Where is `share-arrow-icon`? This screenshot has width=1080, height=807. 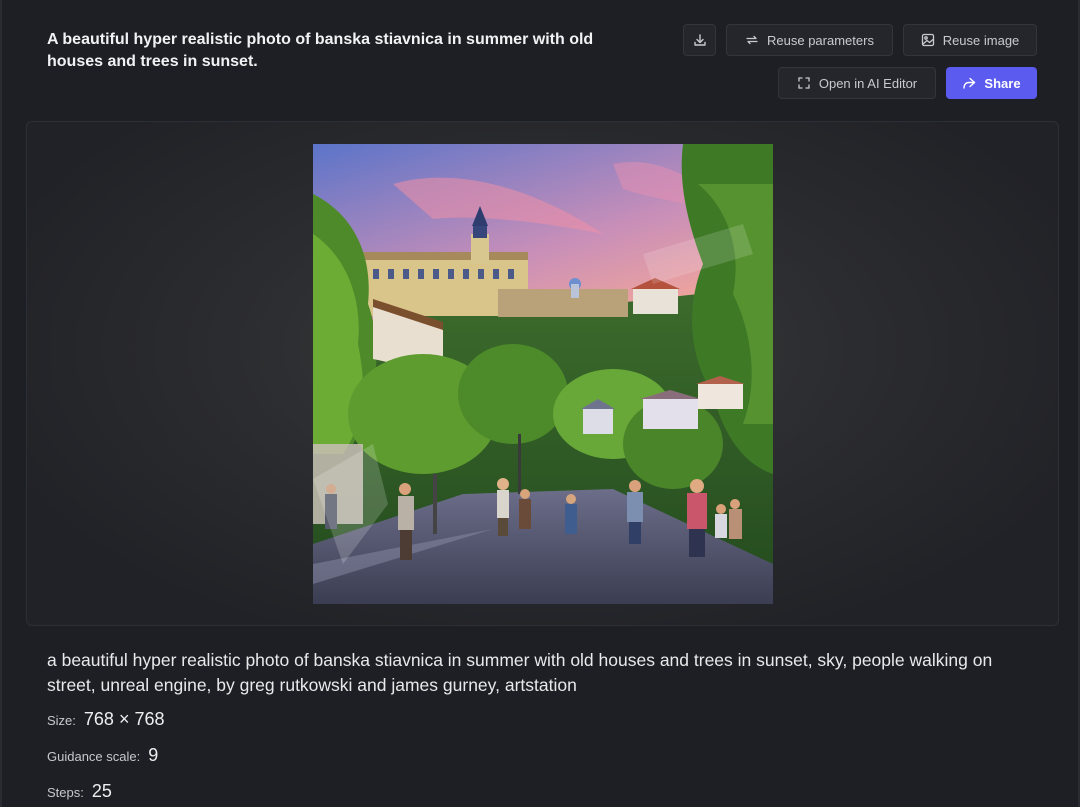
share-arrow-icon is located at coordinates (969, 83).